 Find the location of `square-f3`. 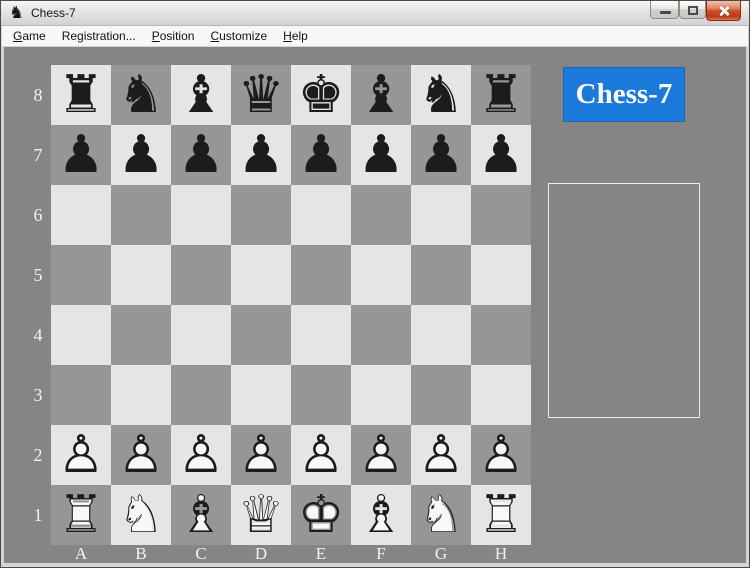

square-f3 is located at coordinates (381, 395).